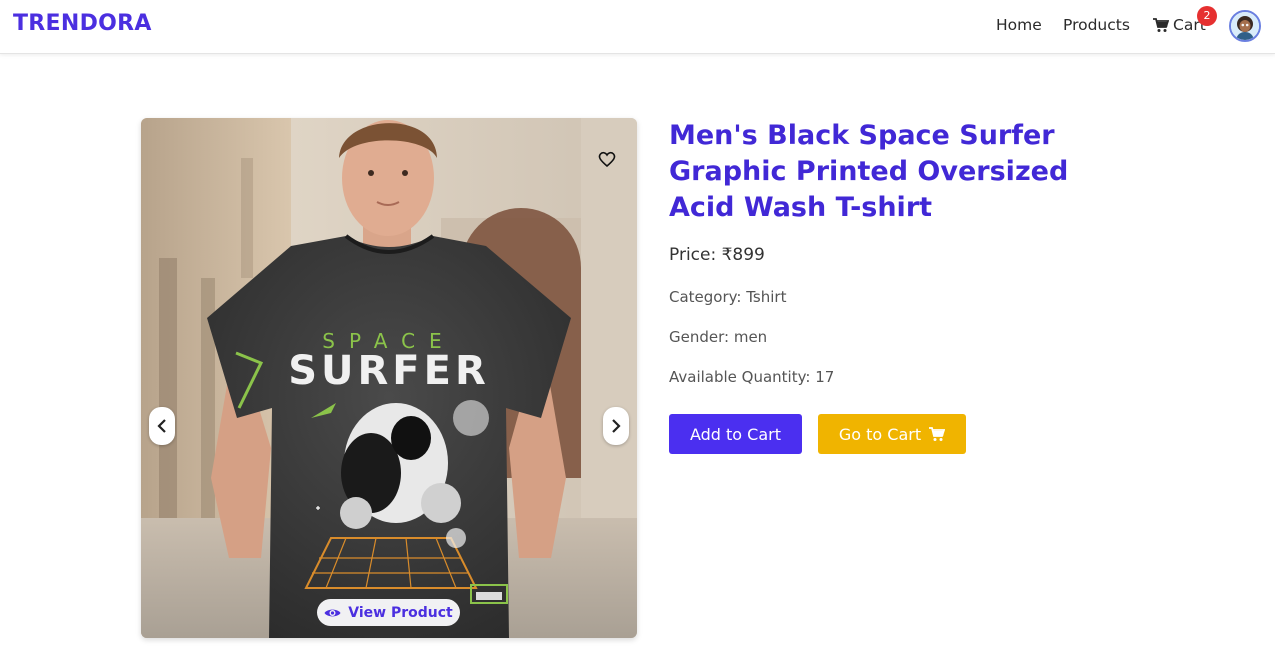 The image size is (1275, 647). Describe the element at coordinates (82, 23) in the screenshot. I see `brand-logo: TRENDORA` at that location.